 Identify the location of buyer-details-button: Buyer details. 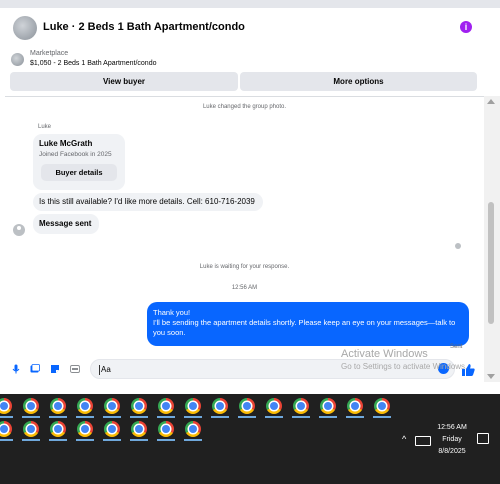
(79, 172).